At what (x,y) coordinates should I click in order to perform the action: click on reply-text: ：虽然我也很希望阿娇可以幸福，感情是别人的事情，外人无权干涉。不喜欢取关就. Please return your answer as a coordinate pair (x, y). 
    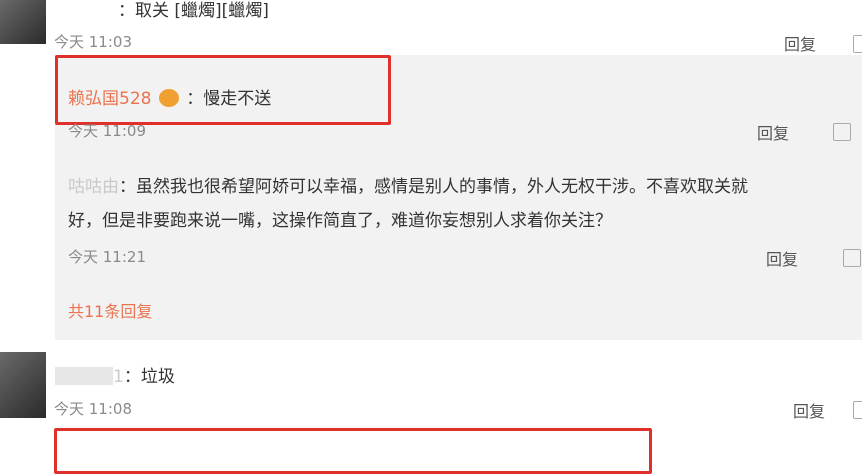
    Looking at the image, I should click on (433, 187).